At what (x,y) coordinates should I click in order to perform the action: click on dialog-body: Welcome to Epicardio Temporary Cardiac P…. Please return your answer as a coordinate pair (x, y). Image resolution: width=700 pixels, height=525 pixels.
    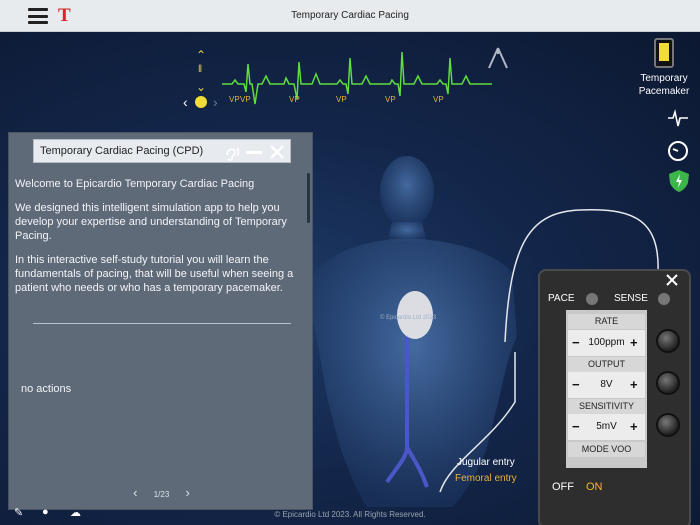
    Looking at the image, I should click on (157, 241).